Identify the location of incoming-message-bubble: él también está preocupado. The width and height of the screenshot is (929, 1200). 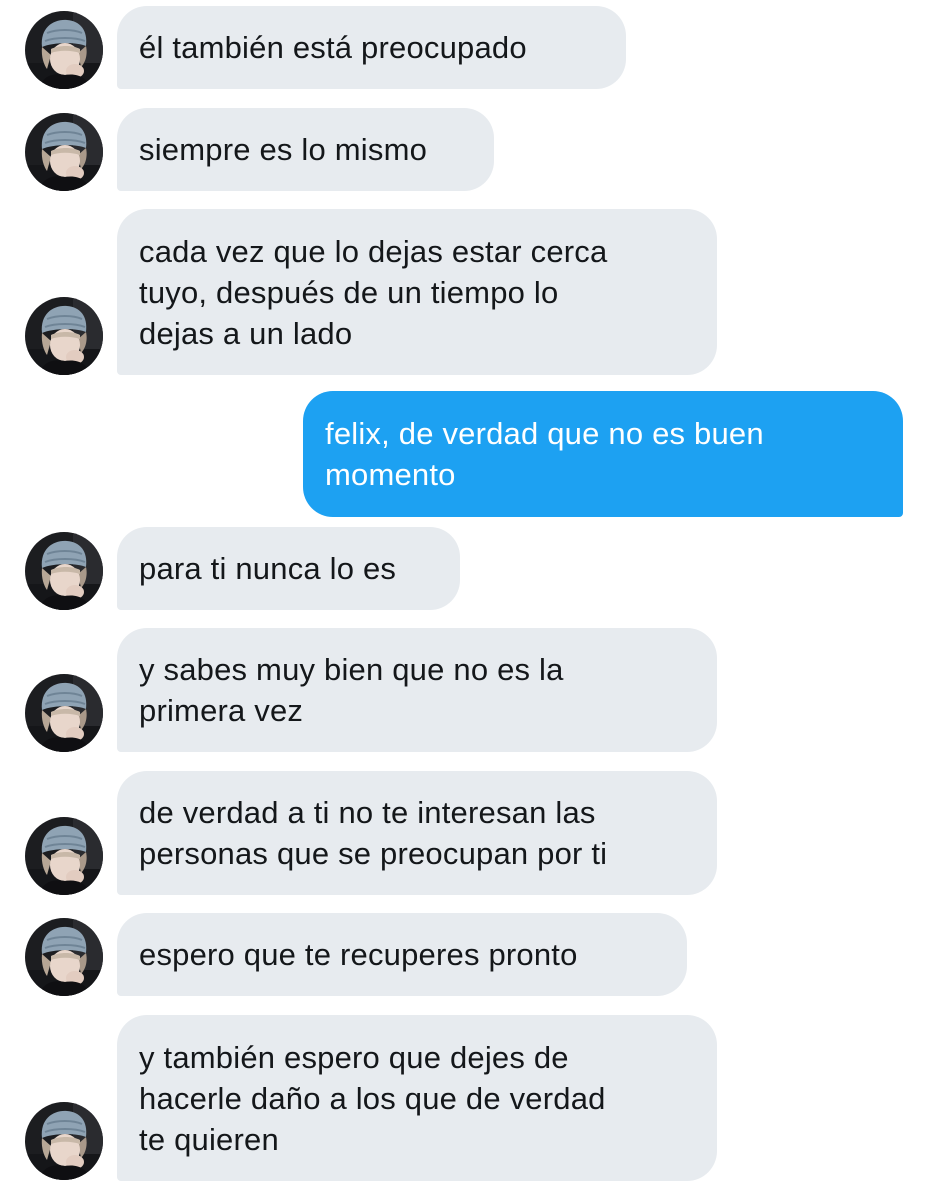
(371, 47).